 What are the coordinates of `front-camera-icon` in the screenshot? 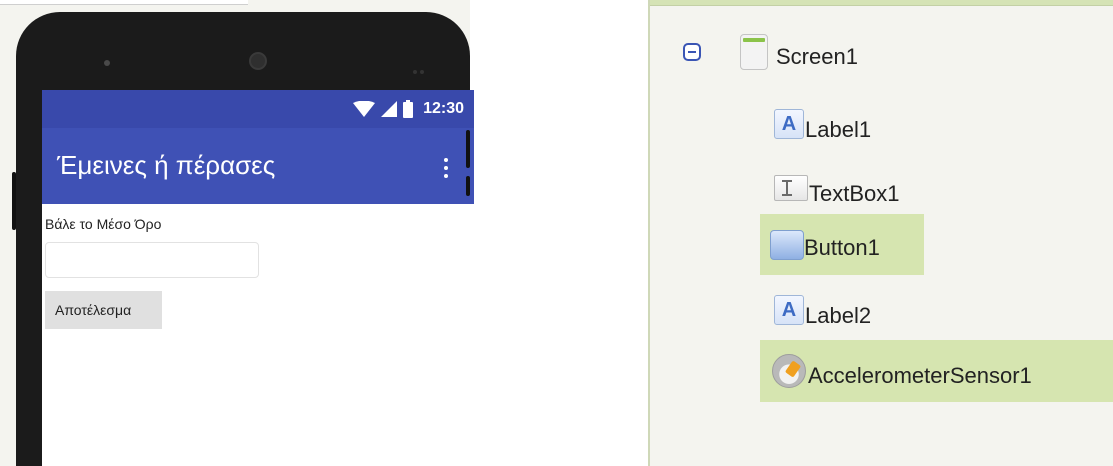 It's located at (107, 63).